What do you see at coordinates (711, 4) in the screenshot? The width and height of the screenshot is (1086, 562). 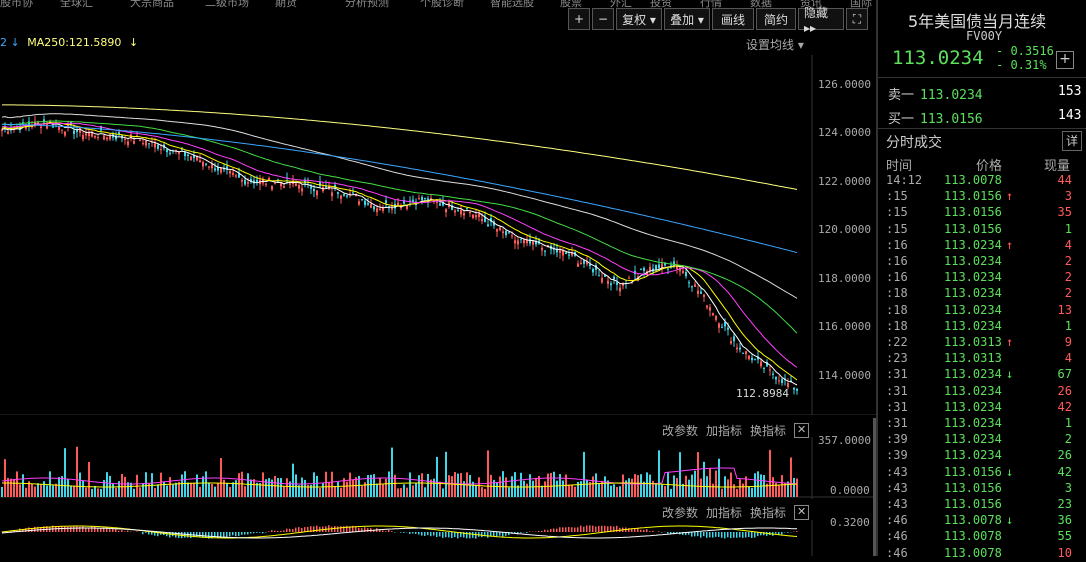 I see `nav-item: 行情` at bounding box center [711, 4].